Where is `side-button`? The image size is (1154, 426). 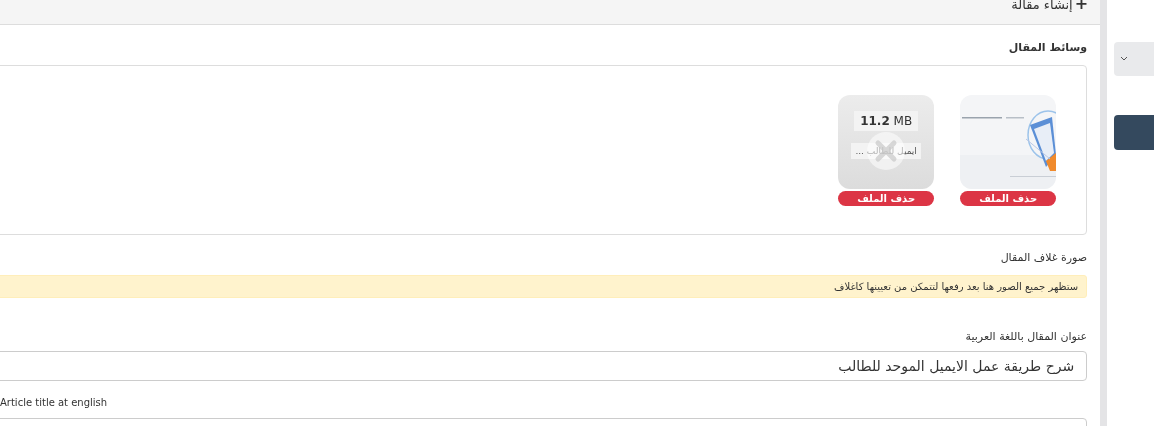 side-button is located at coordinates (1134, 132).